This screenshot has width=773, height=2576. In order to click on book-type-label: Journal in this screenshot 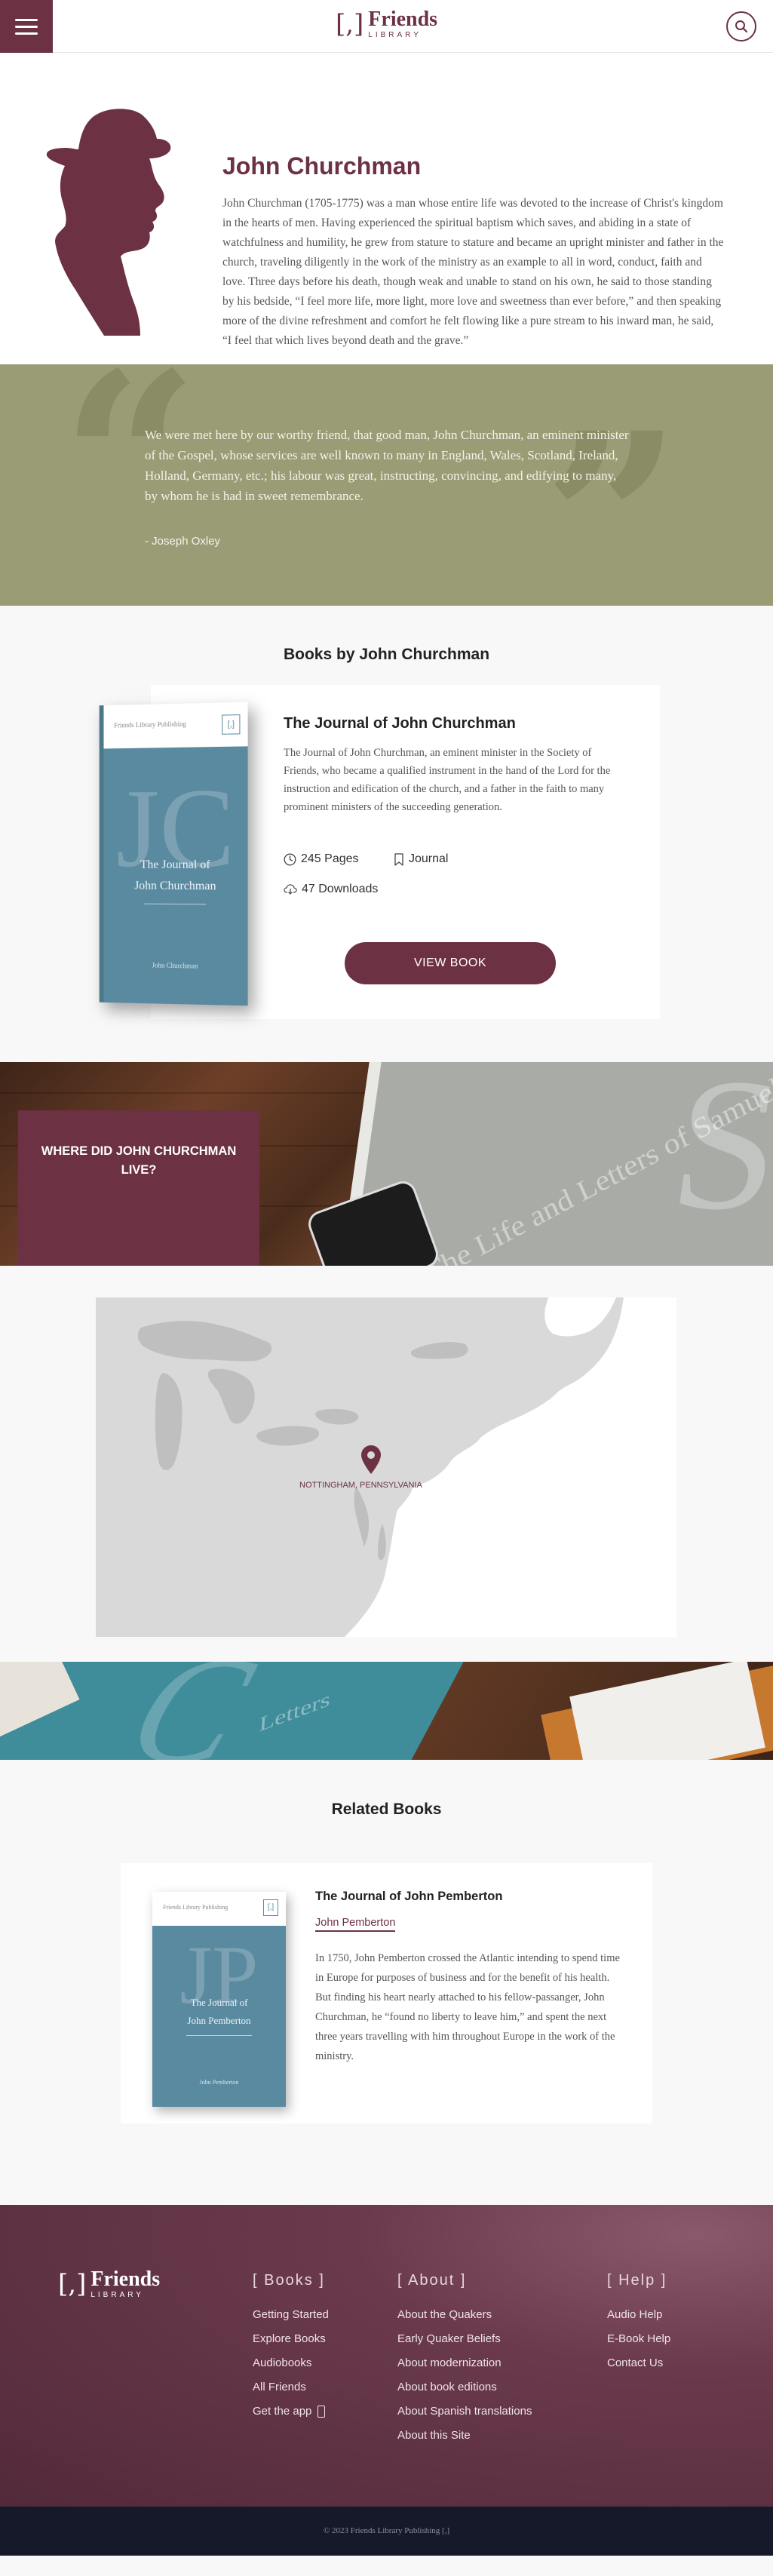, I will do `click(429, 858)`.